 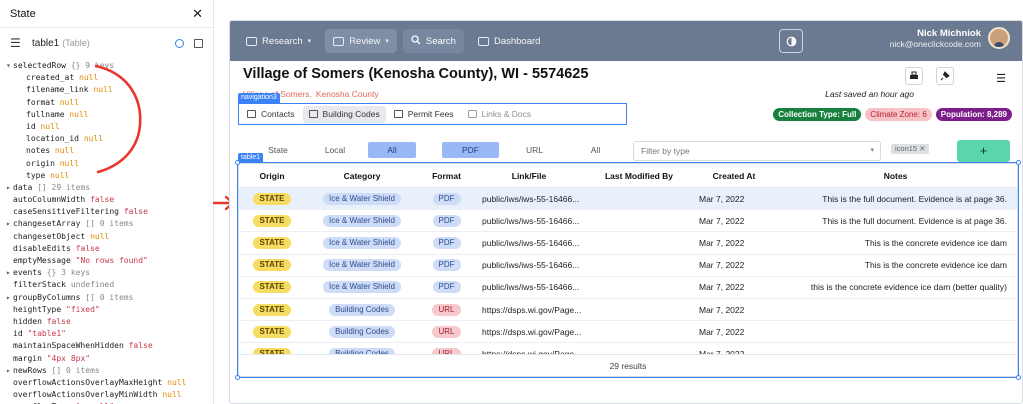 I want to click on tab-building-codes-label: Building Codes, so click(x=351, y=114).